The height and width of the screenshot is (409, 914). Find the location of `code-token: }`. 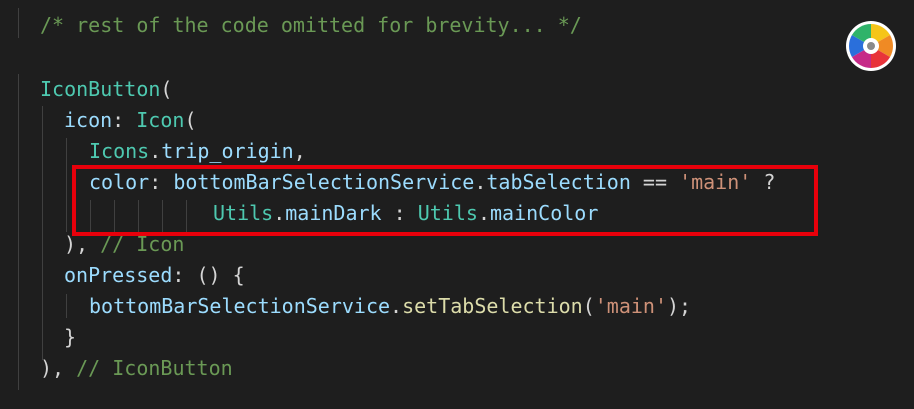

code-token: } is located at coordinates (70, 337).